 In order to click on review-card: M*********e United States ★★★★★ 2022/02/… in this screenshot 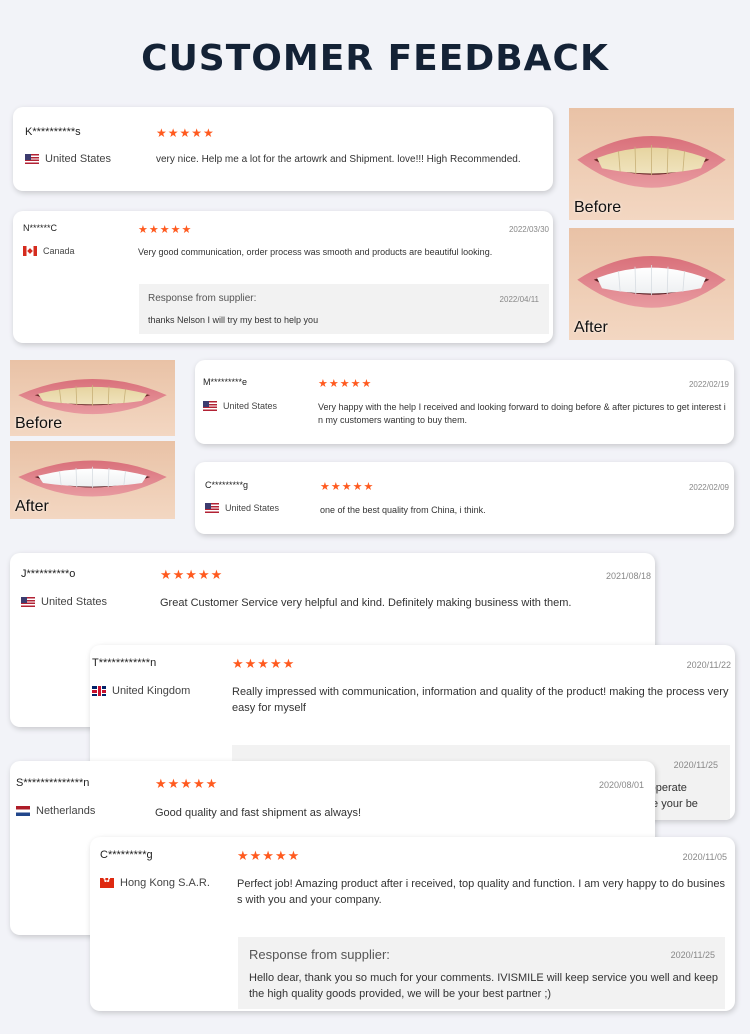, I will do `click(464, 402)`.